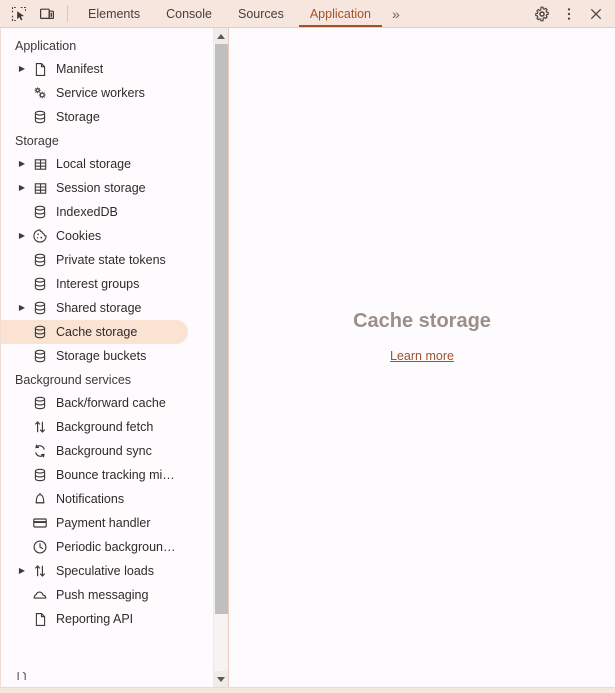 The image size is (615, 693). I want to click on tab-application: Application, so click(340, 13).